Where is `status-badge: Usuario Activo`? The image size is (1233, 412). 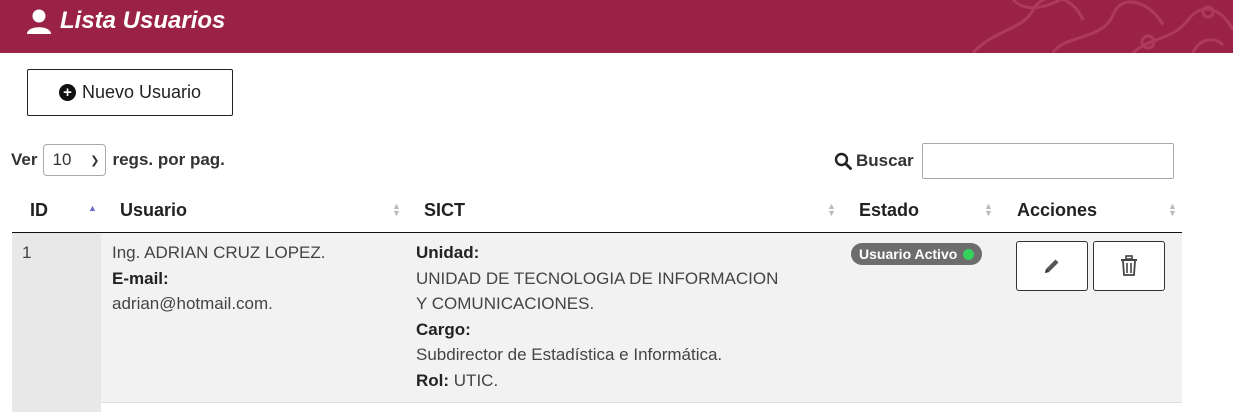 status-badge: Usuario Activo is located at coordinates (917, 254).